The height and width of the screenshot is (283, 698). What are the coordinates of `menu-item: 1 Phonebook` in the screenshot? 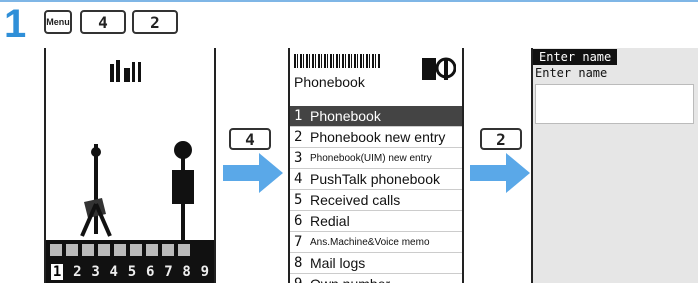 It's located at (376, 116).